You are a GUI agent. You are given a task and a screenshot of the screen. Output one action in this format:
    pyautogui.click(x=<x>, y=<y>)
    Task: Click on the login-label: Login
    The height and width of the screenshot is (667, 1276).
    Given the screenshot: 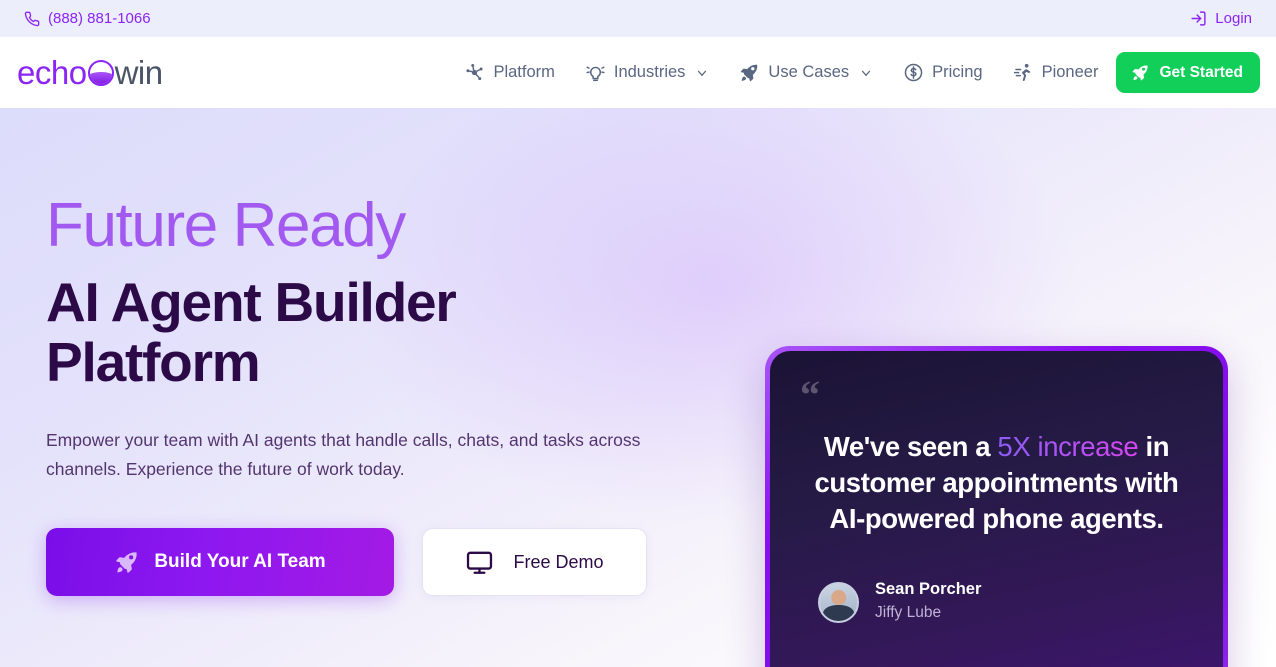 What is the action you would take?
    pyautogui.click(x=1233, y=18)
    